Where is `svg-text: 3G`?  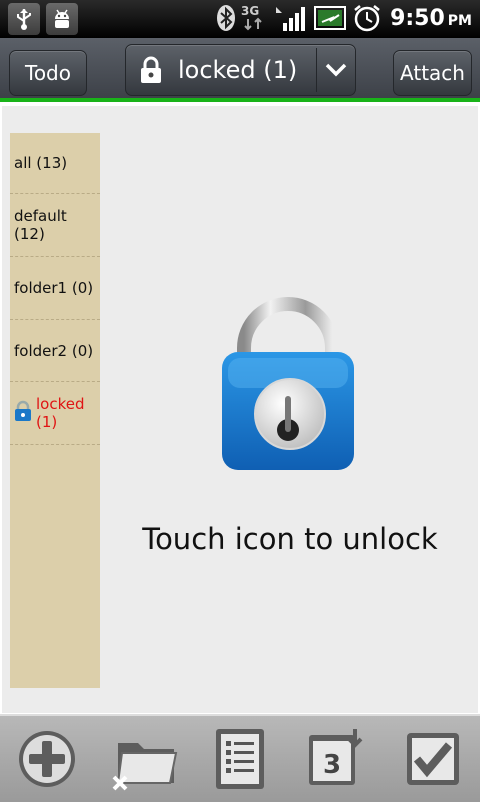
svg-text: 3G is located at coordinates (250, 11).